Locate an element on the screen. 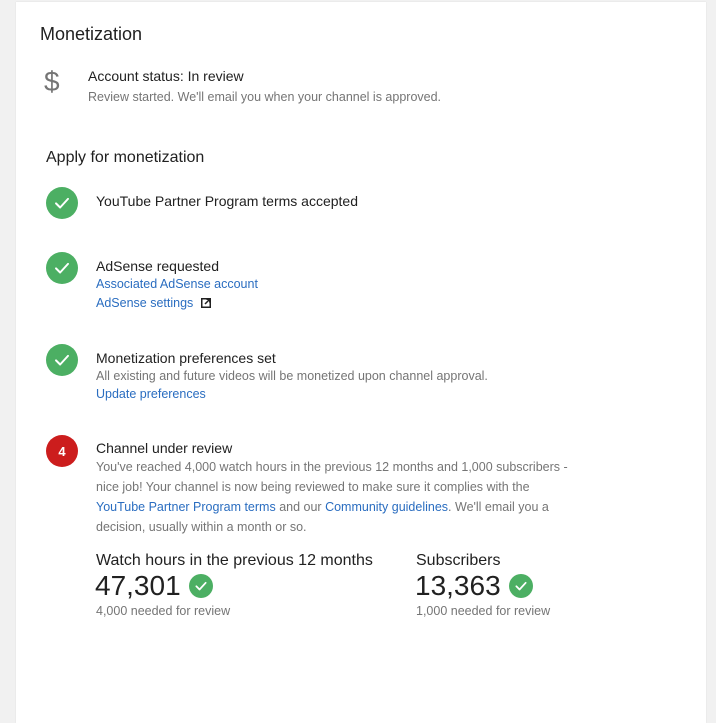 This screenshot has width=716, height=723. subscribers-sub: 1,000 needed for review is located at coordinates (483, 611).